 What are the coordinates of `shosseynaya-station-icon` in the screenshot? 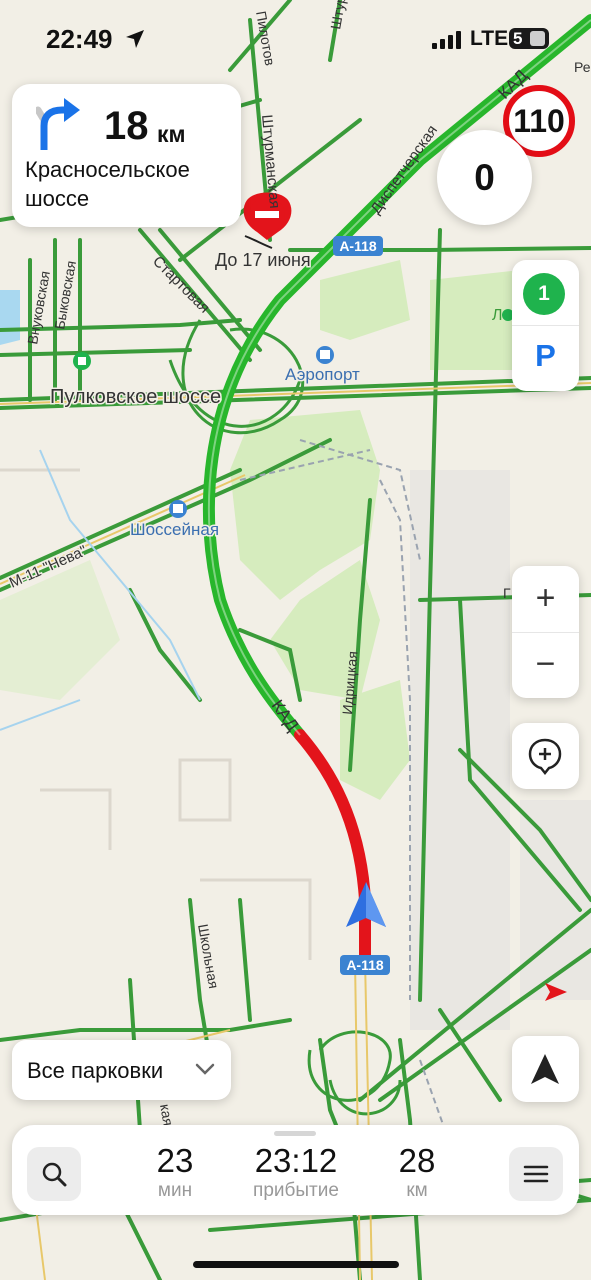 It's located at (178, 509).